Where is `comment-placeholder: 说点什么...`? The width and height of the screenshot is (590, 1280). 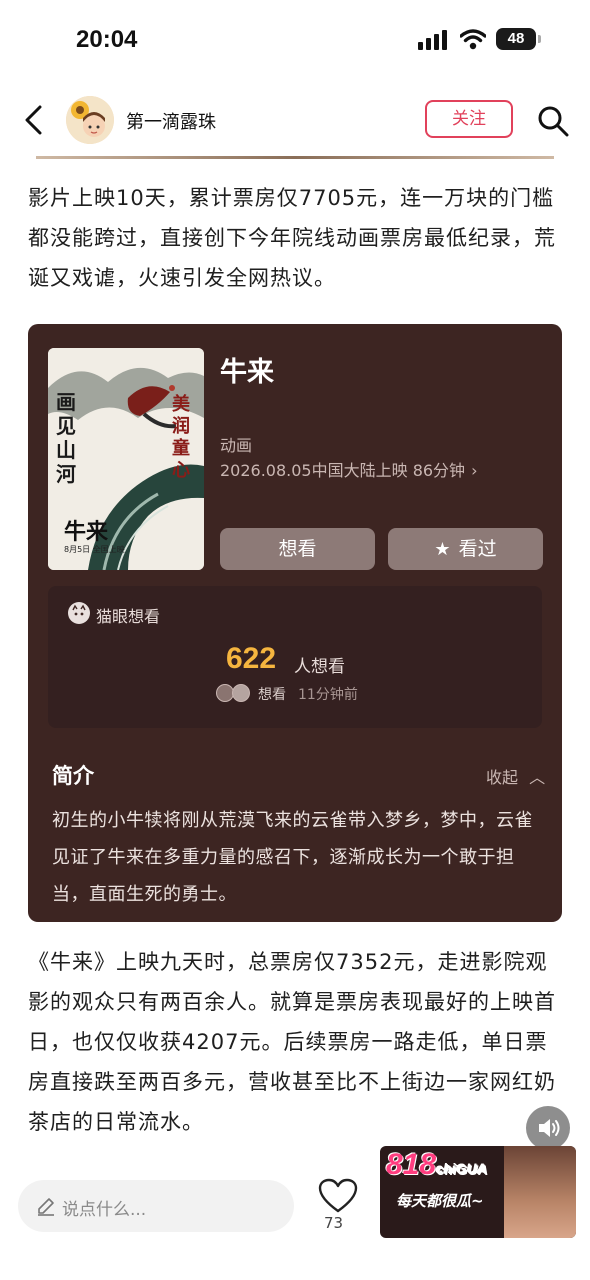
comment-placeholder: 说点什么... is located at coordinates (104, 1210).